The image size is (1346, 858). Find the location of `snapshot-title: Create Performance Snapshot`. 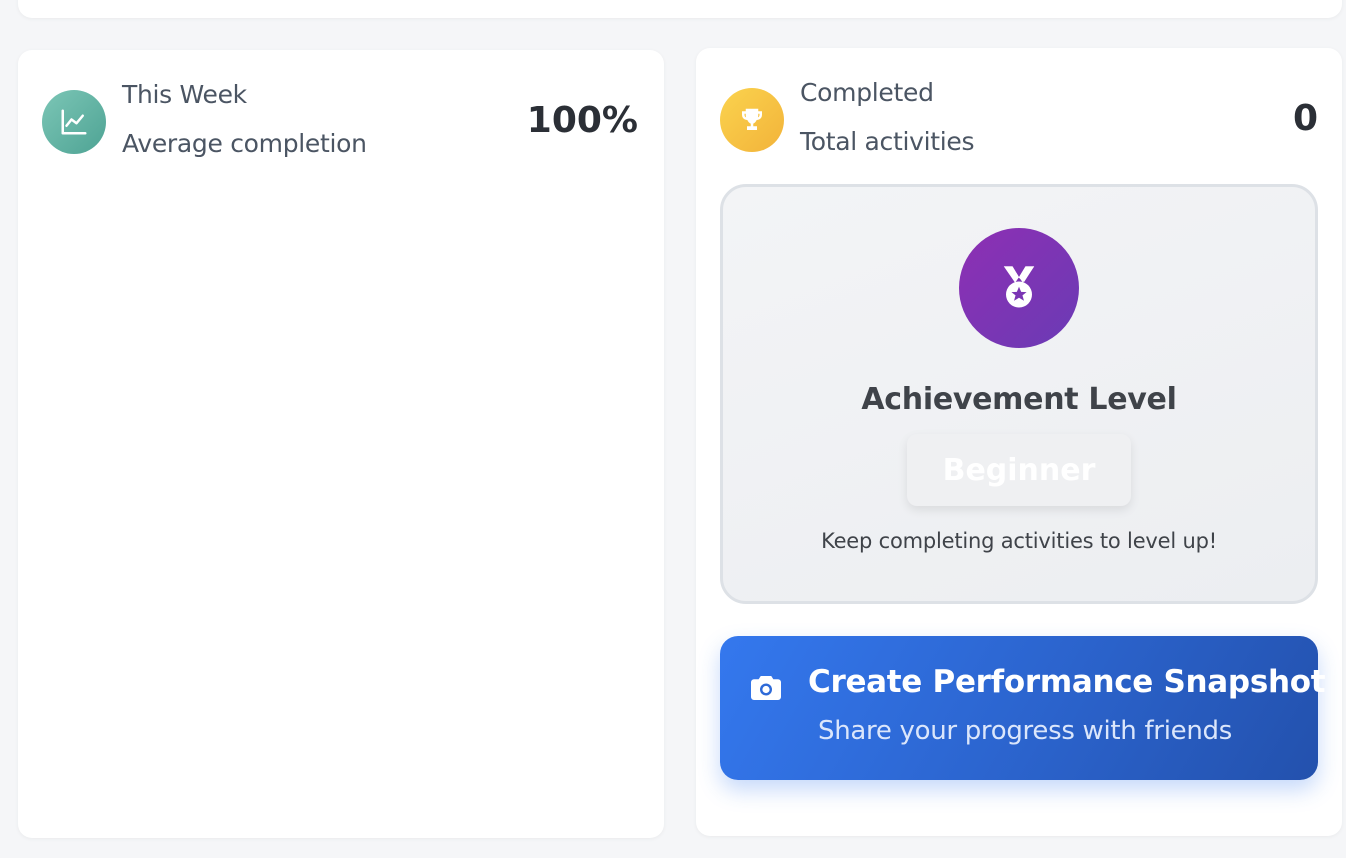

snapshot-title: Create Performance Snapshot is located at coordinates (1067, 682).